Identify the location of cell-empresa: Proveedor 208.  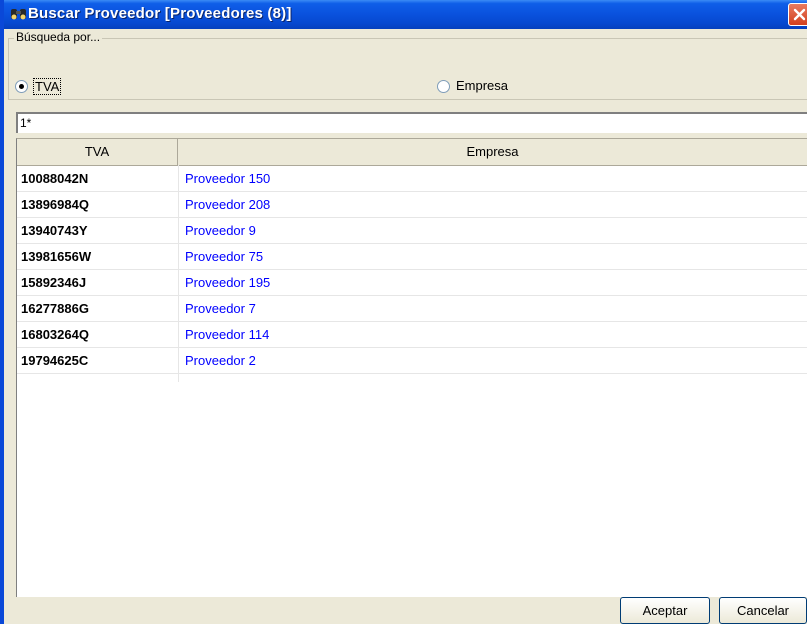
(228, 204).